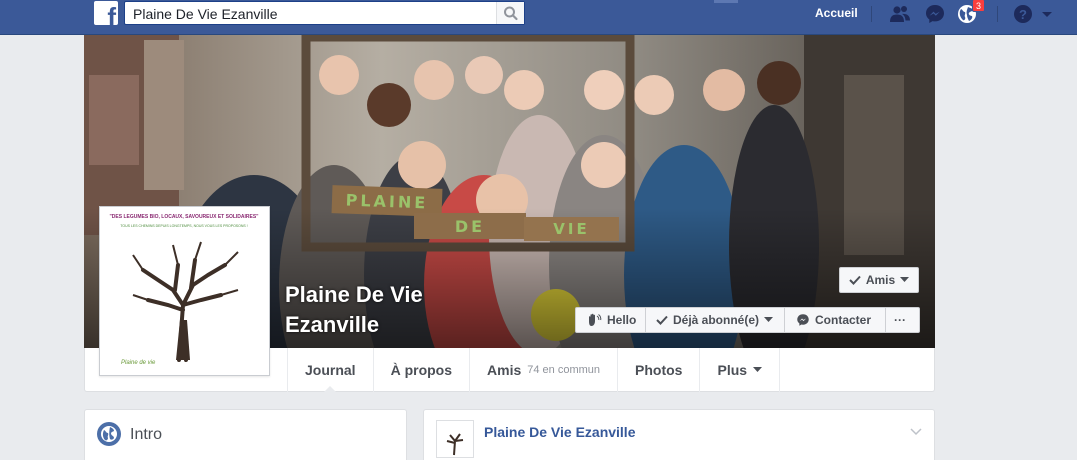 This screenshot has height=460, width=1077. I want to click on home-link: Accueil, so click(836, 13).